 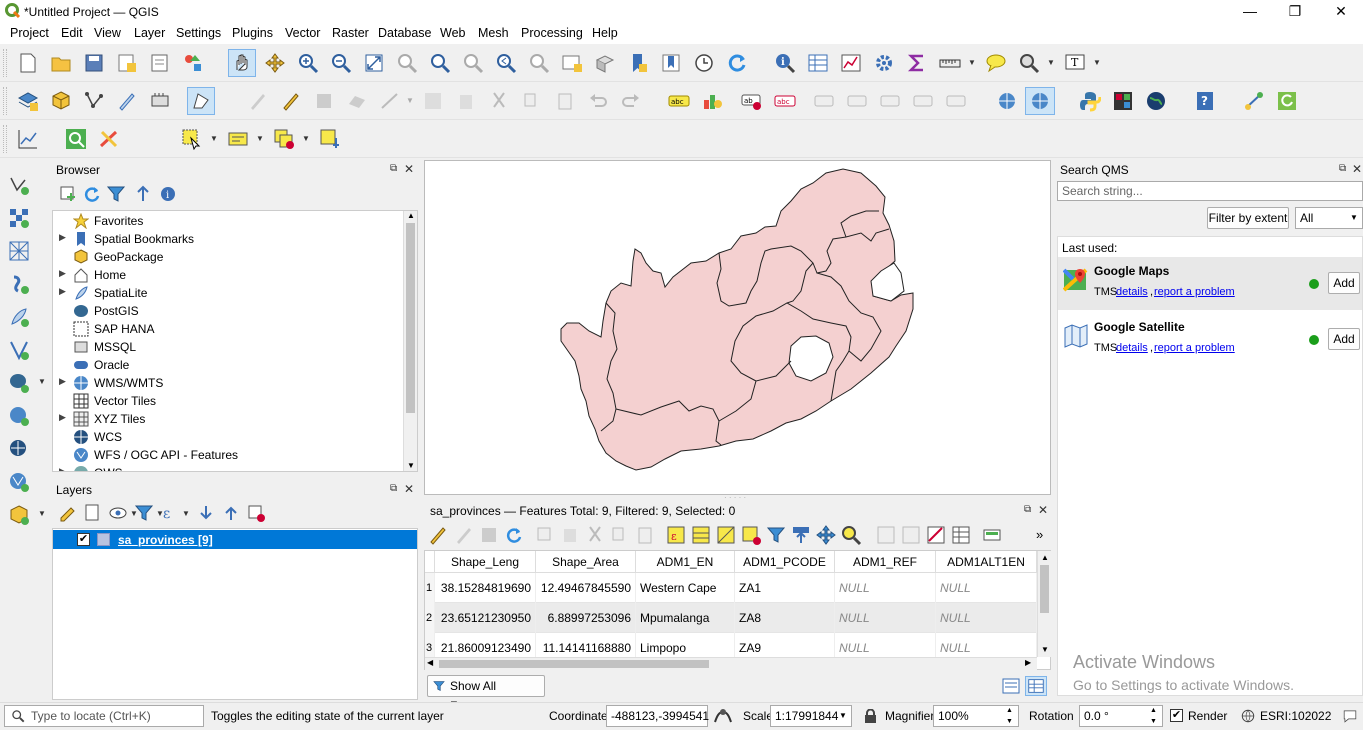 I want to click on browser-item-favorites: Favorites, so click(x=228, y=221).